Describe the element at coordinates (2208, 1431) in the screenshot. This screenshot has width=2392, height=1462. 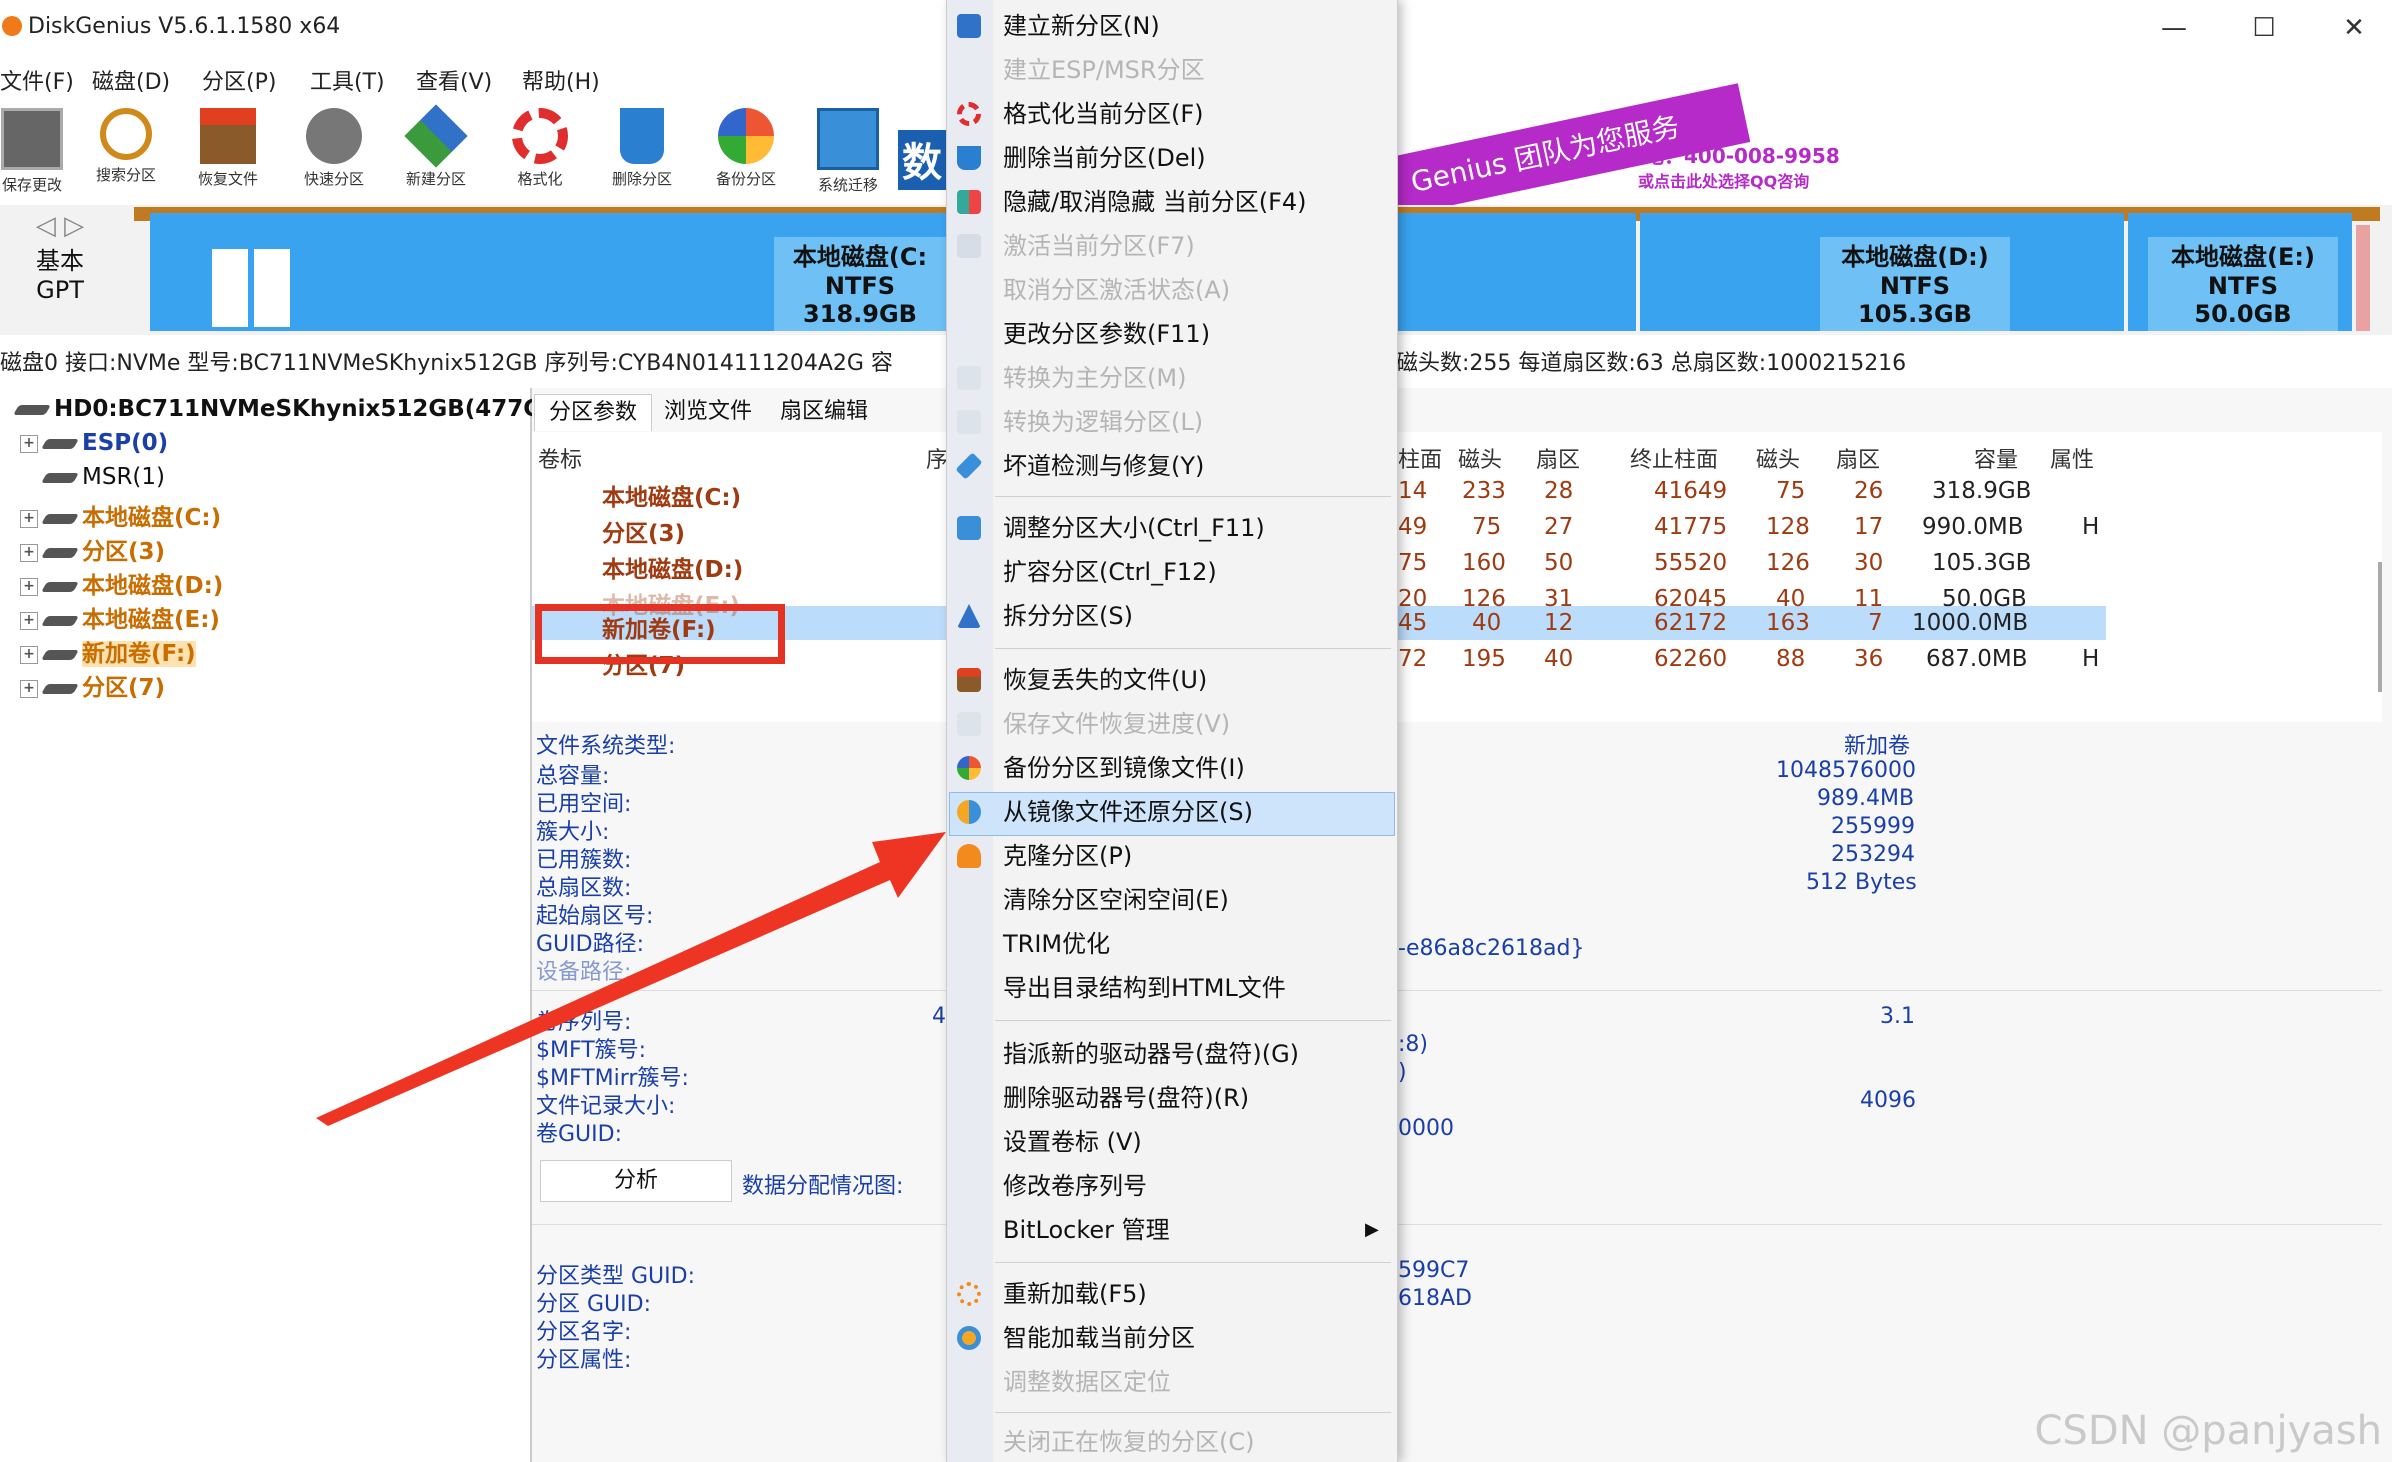
I see `watermark: CSDN @panjyash` at that location.